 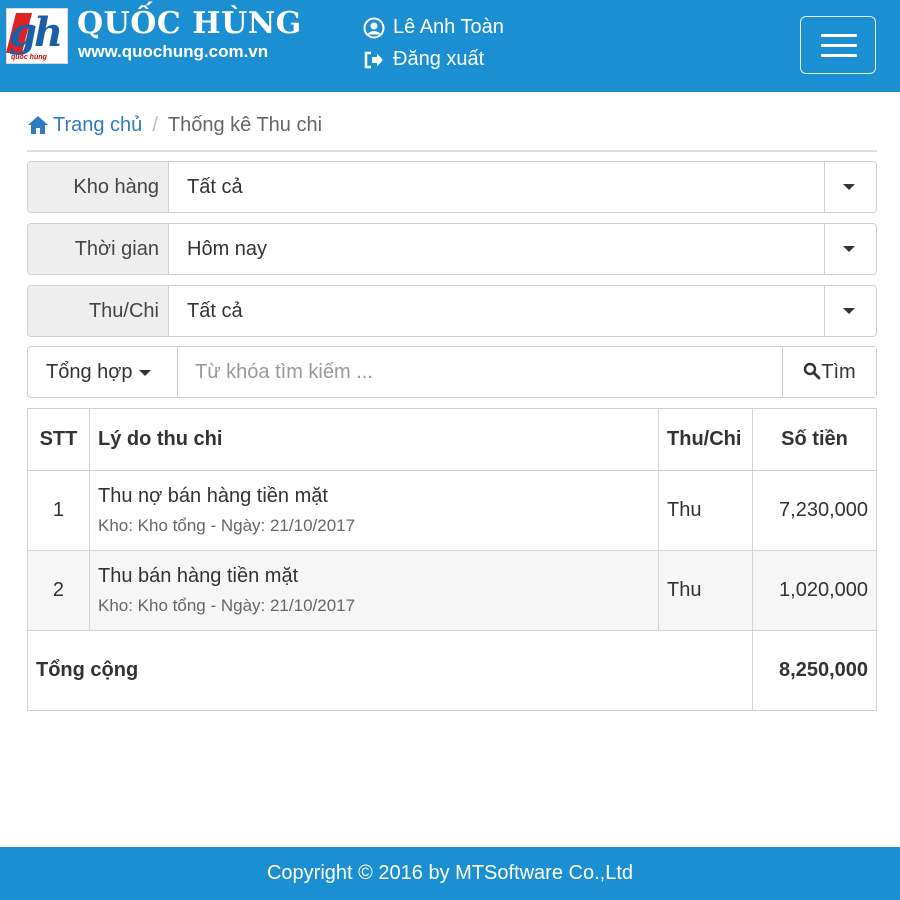 I want to click on report-mode-label: Tổng hợp, so click(x=89, y=372).